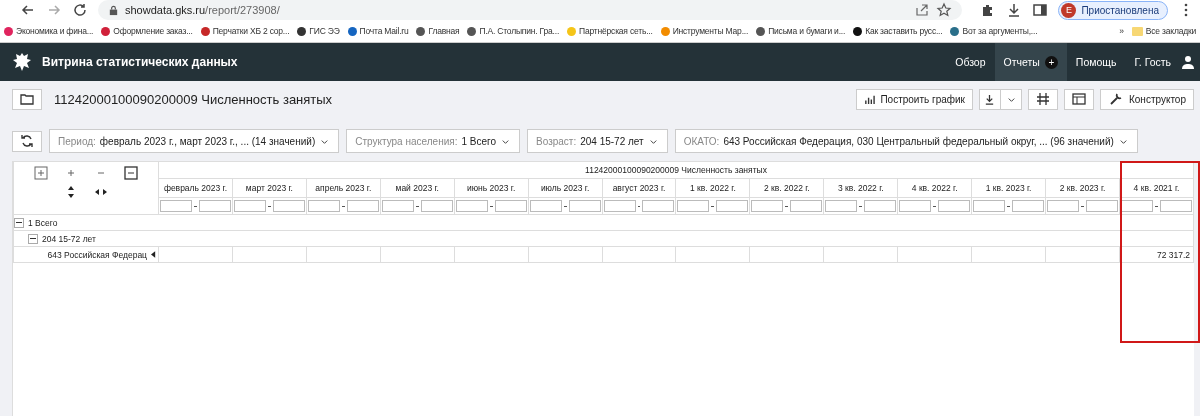  What do you see at coordinates (530, 10) in the screenshot?
I see `address-bar: showdata.gks.ru/report/273908/` at bounding box center [530, 10].